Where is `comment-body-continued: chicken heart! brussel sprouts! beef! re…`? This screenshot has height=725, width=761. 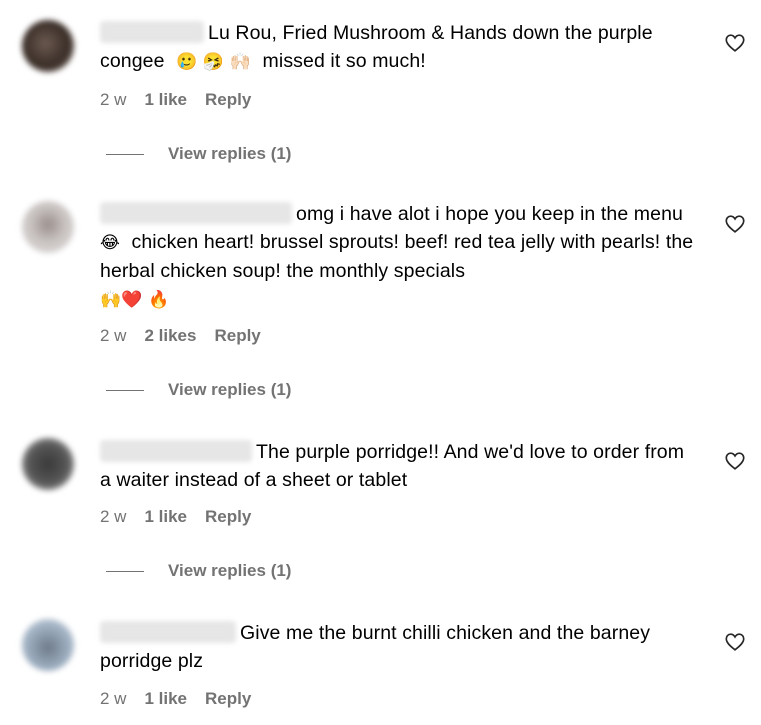
comment-body-continued: chicken heart! brussel sprouts! beef! re… is located at coordinates (397, 256).